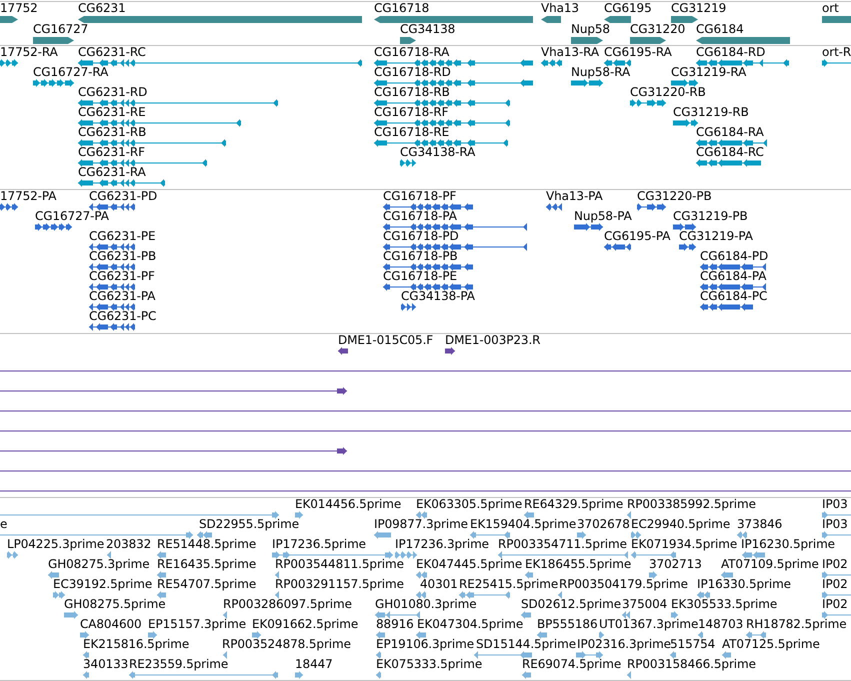 The image size is (851, 681). I want to click on est-label: CA804600, so click(111, 624).